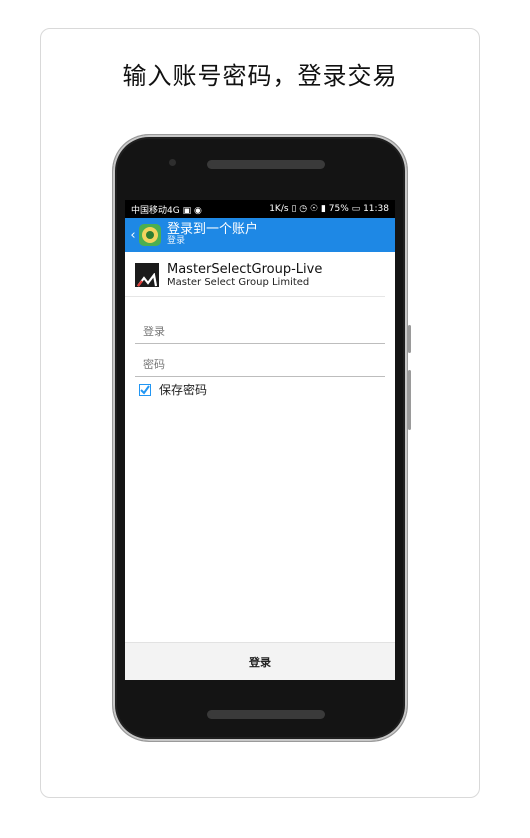 This screenshot has width=530, height=838. What do you see at coordinates (314, 209) in the screenshot?
I see `eye-icon: ☉` at bounding box center [314, 209].